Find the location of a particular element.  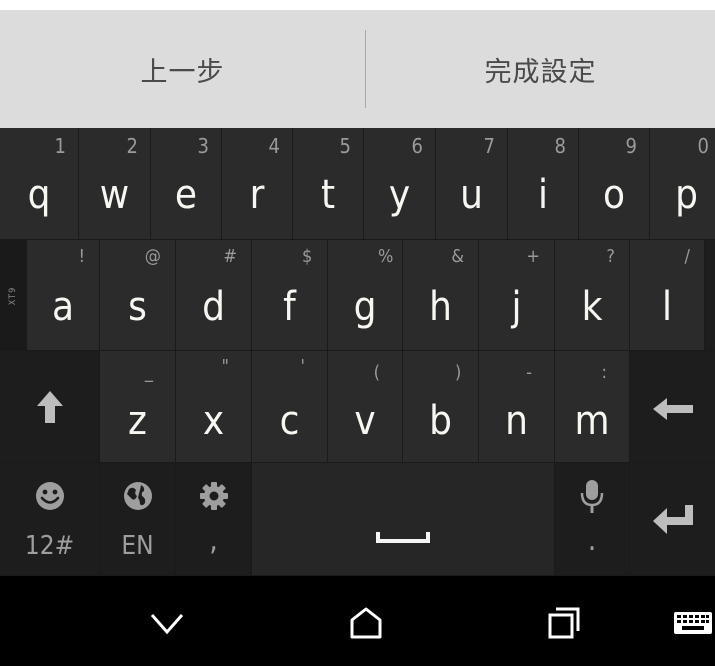

key-label: o is located at coordinates (613, 195).